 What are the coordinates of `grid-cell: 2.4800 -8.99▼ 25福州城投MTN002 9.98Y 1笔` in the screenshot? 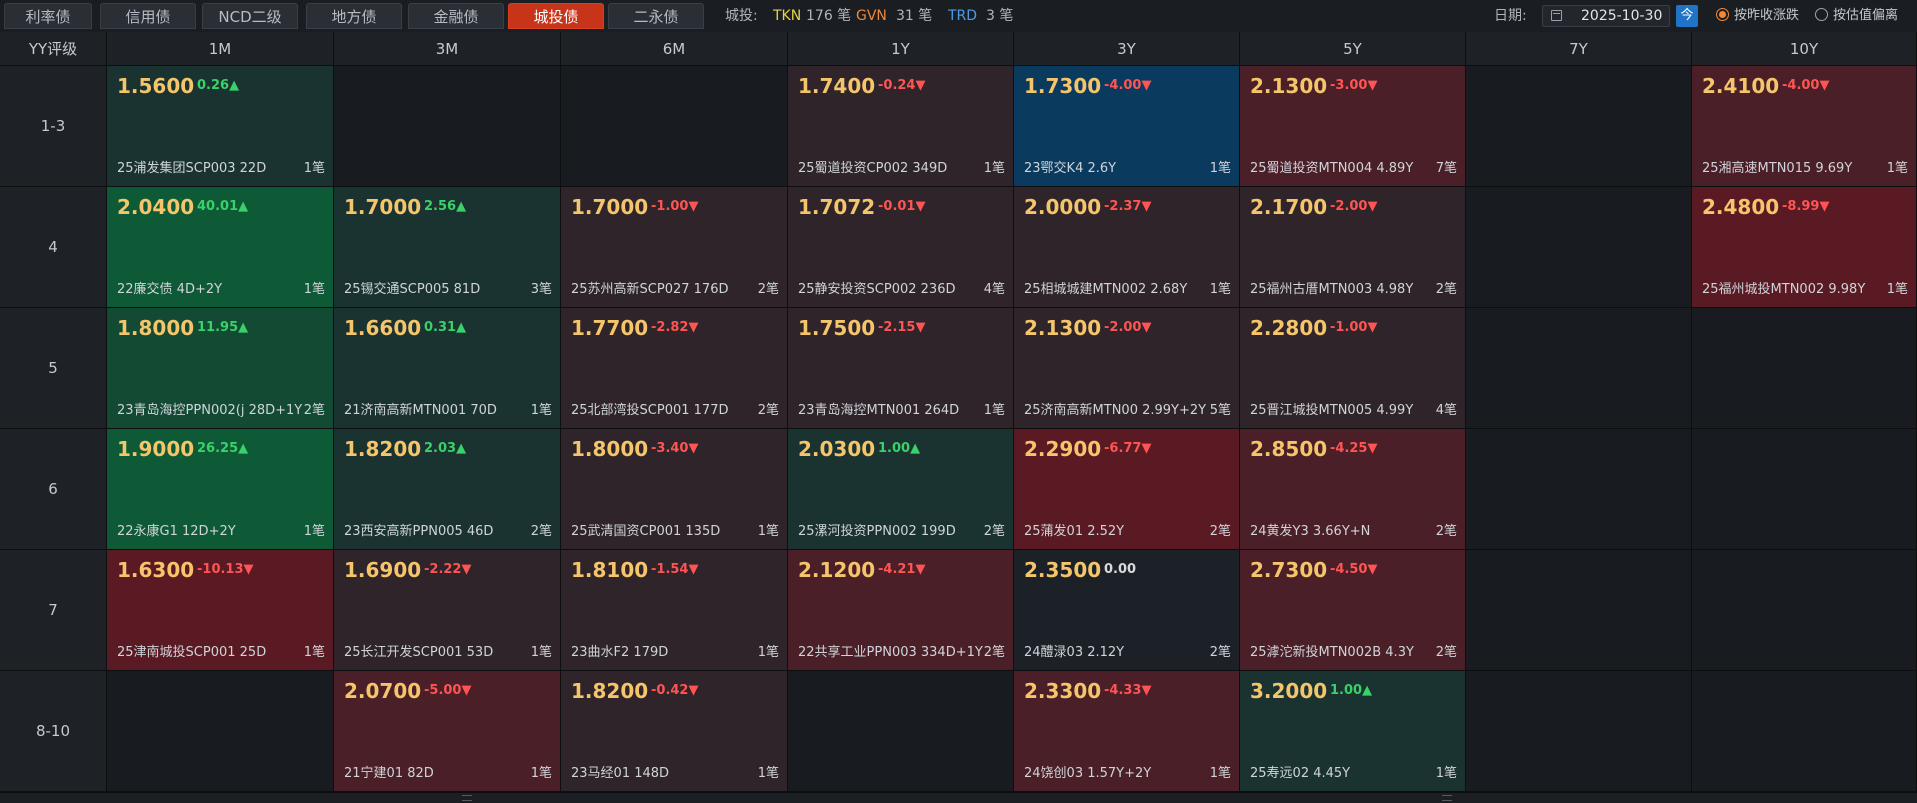 It's located at (1804, 247).